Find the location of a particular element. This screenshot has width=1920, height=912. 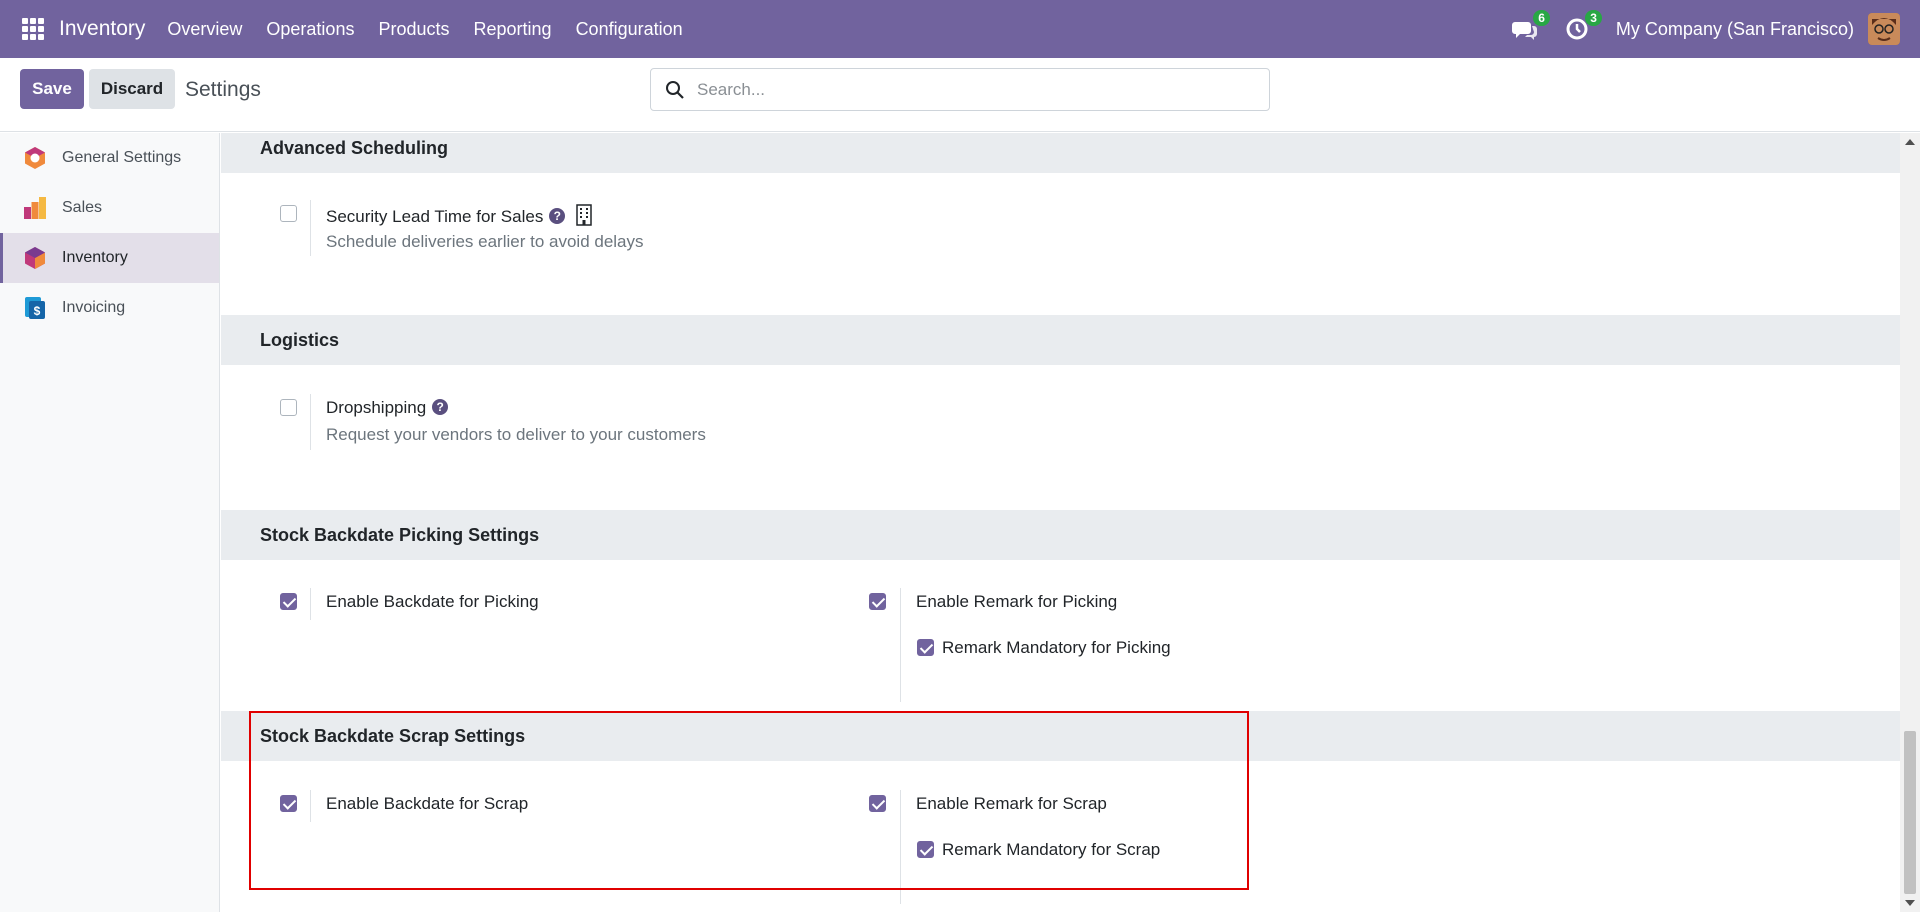

section-header-advanced-scheduling: Advanced Scheduling is located at coordinates (1060, 153).